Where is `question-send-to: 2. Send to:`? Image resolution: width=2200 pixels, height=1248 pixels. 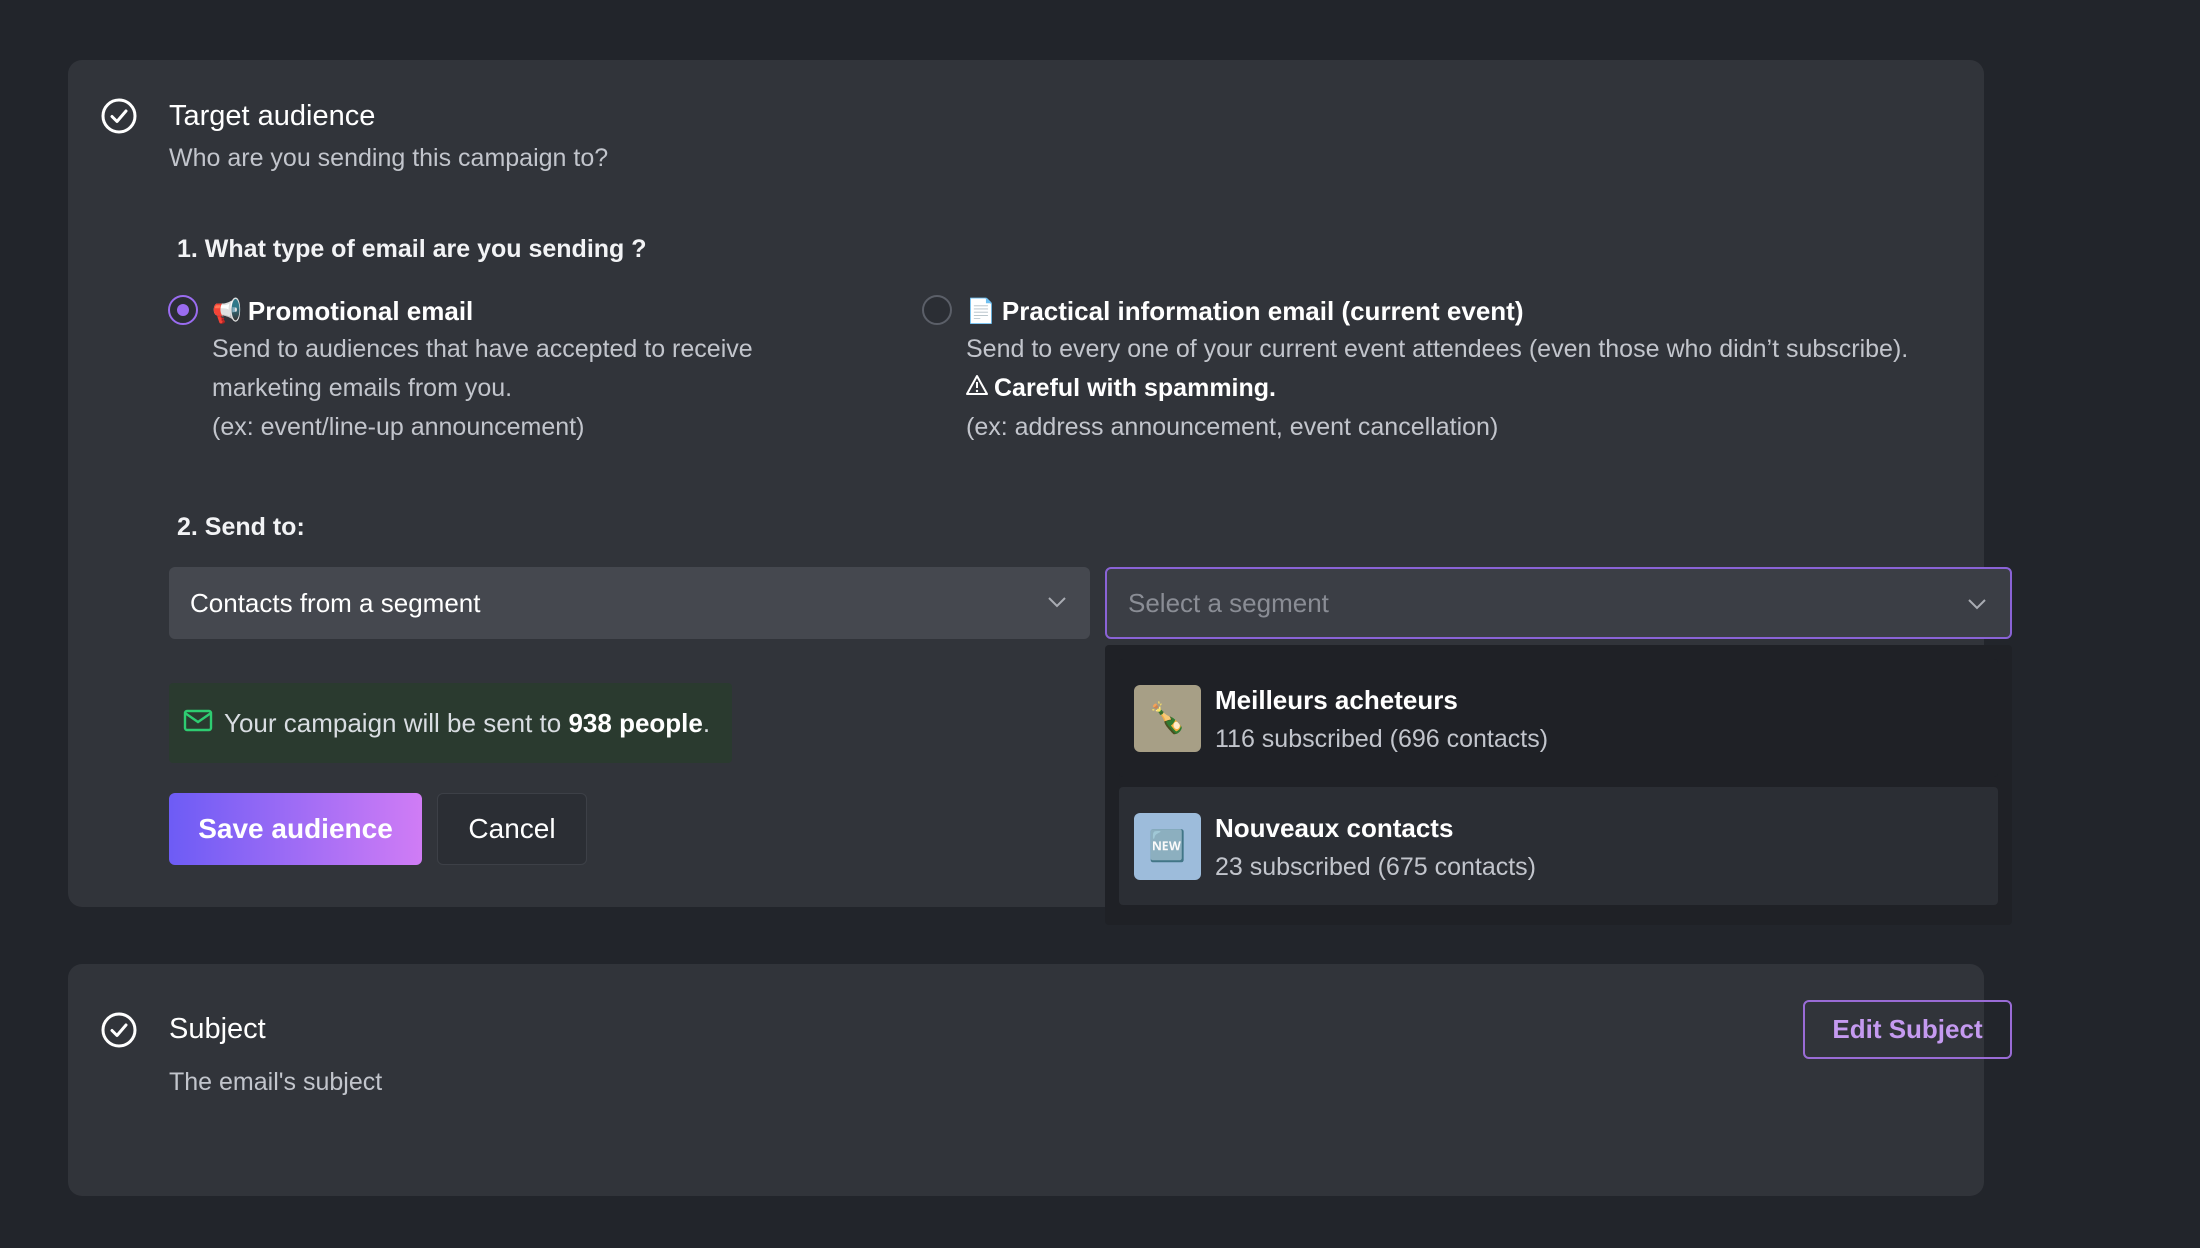
question-send-to: 2. Send to: is located at coordinates (241, 527).